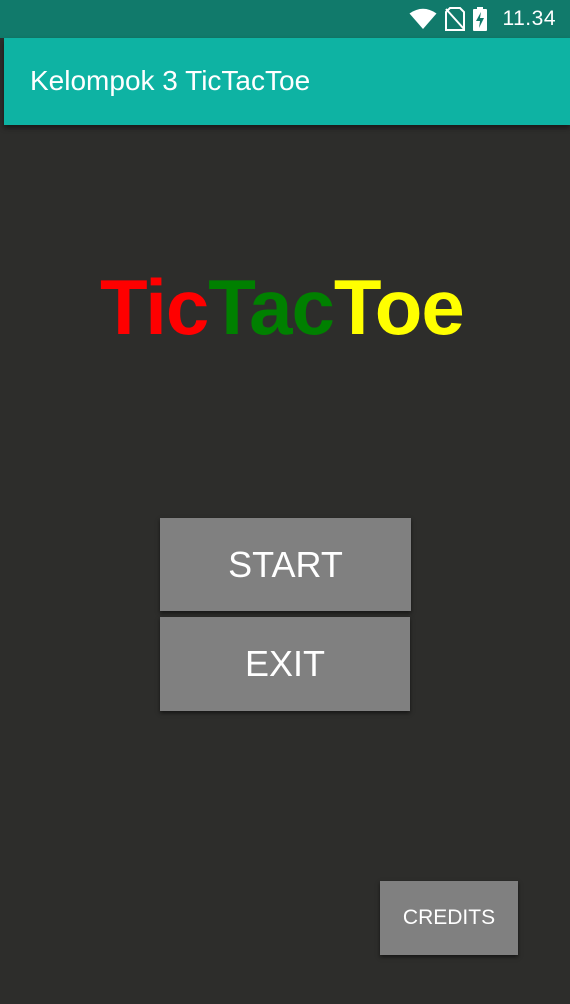 This screenshot has height=1004, width=570. Describe the element at coordinates (529, 18) in the screenshot. I see `status-clock: 11.34` at that location.